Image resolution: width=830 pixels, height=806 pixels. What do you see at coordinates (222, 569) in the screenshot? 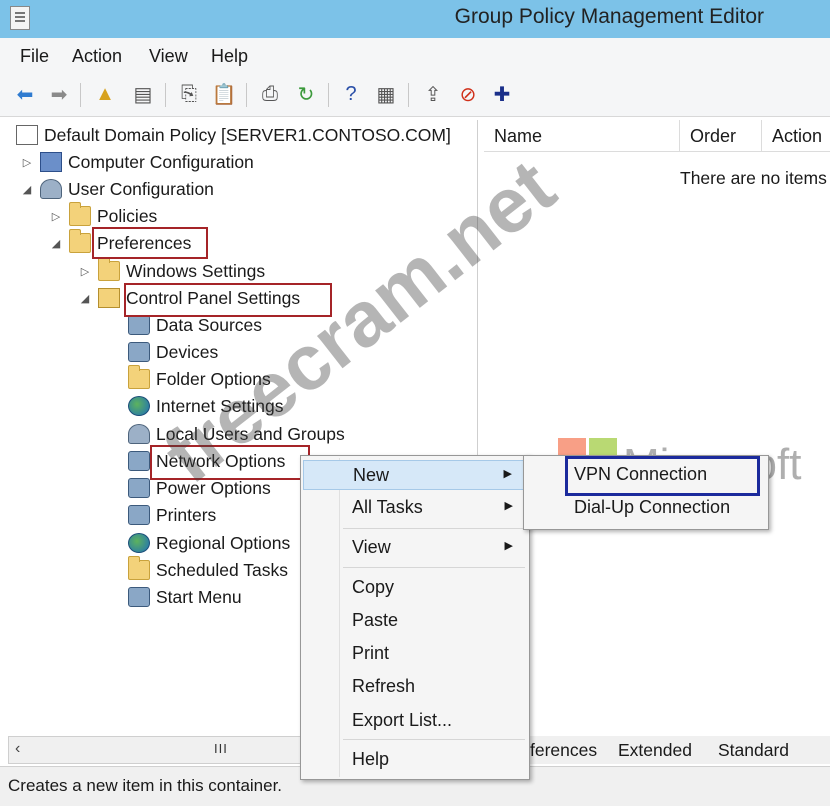
I see `tree-label: Scheduled Tasks` at bounding box center [222, 569].